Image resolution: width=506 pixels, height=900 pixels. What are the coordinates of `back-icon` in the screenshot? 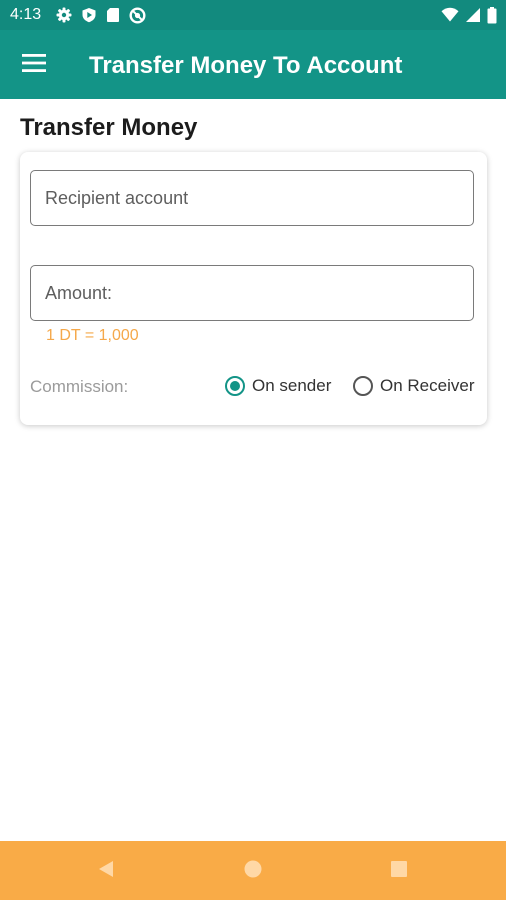 It's located at (106, 871).